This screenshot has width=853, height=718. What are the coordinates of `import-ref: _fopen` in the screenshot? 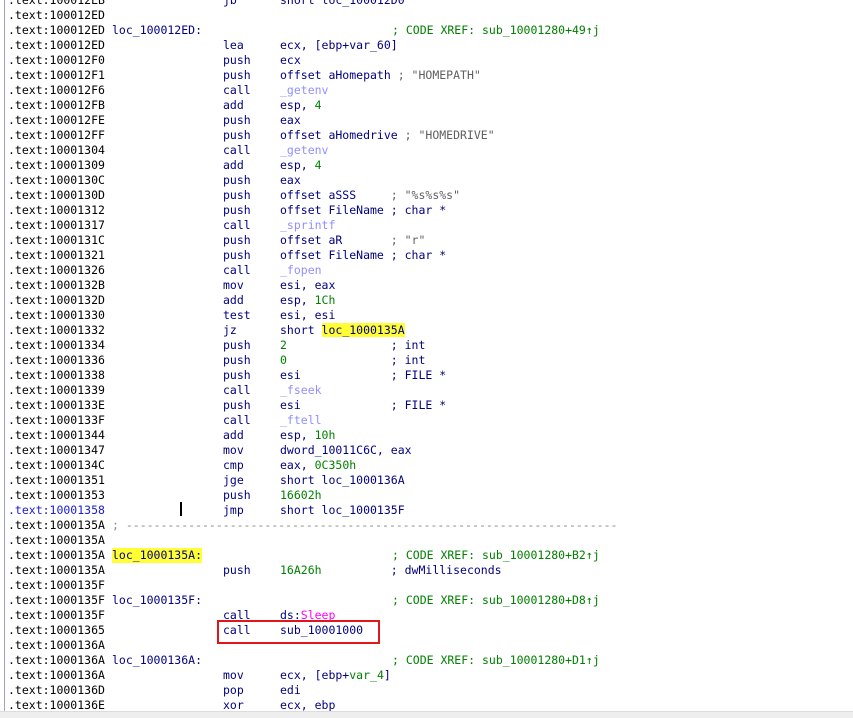 It's located at (301, 270).